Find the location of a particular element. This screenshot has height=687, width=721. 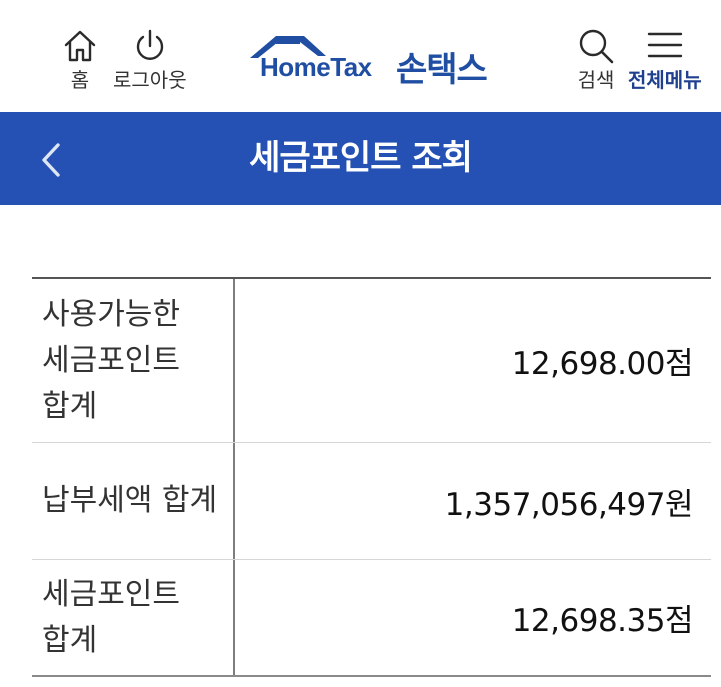

search-label: 검색 is located at coordinates (596, 80).